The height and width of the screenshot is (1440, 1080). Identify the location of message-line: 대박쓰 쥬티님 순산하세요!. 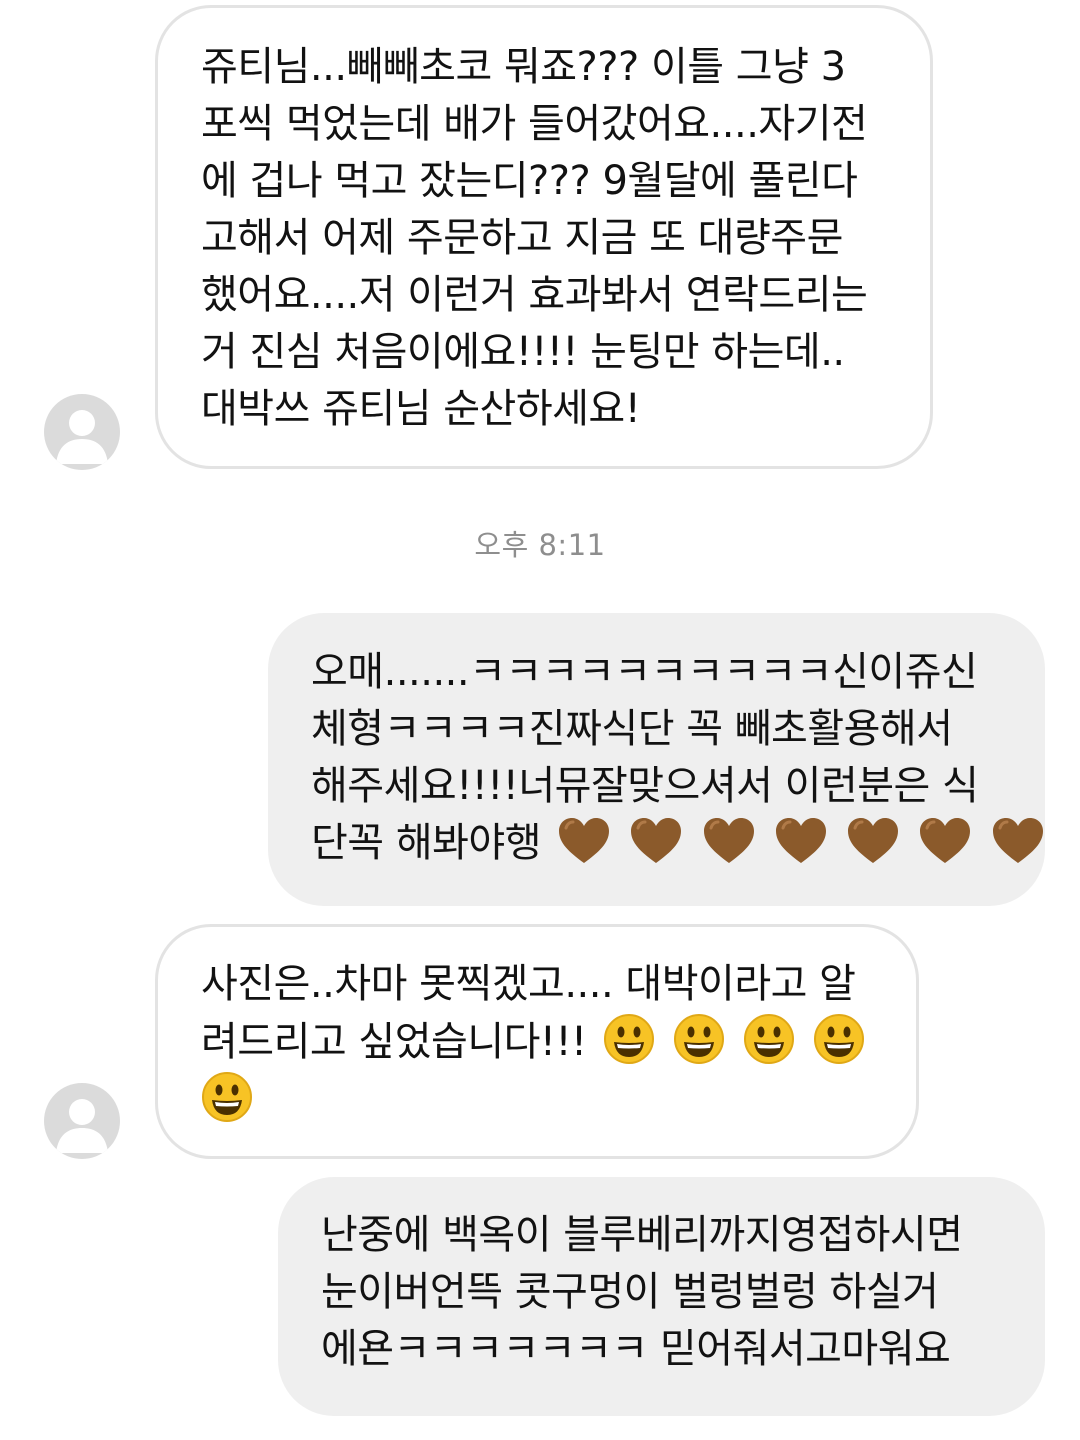
(421, 409).